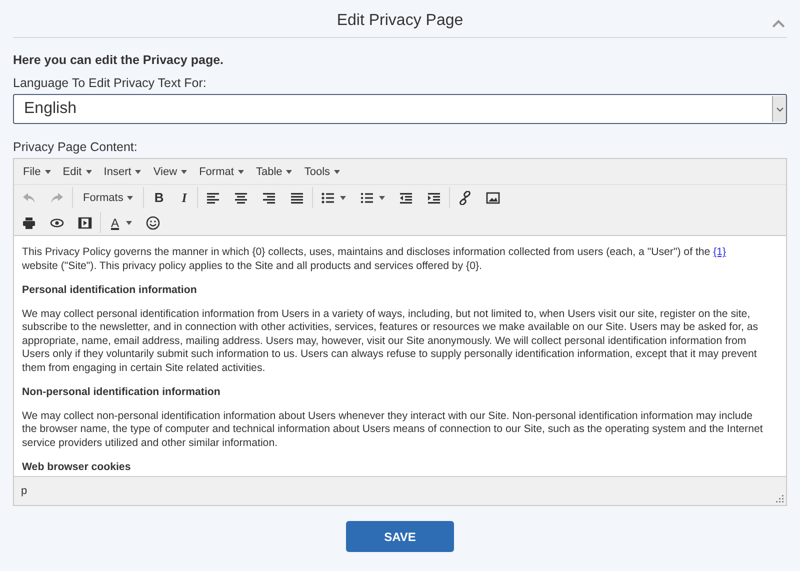 The image size is (800, 571). I want to click on menu-item: Edit, so click(77, 172).